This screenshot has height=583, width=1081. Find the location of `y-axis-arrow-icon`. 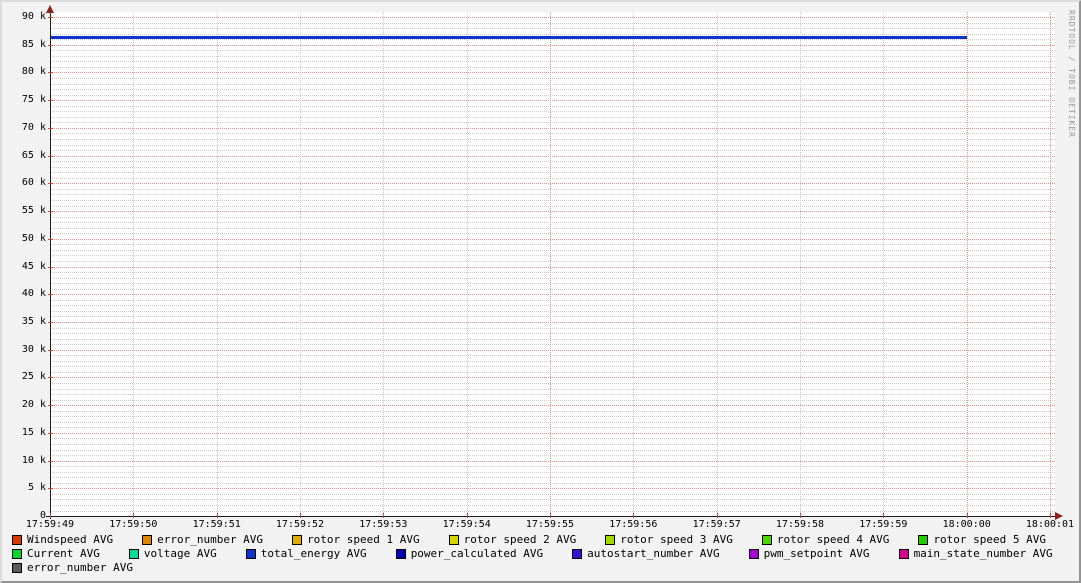

y-axis-arrow-icon is located at coordinates (50, 9).